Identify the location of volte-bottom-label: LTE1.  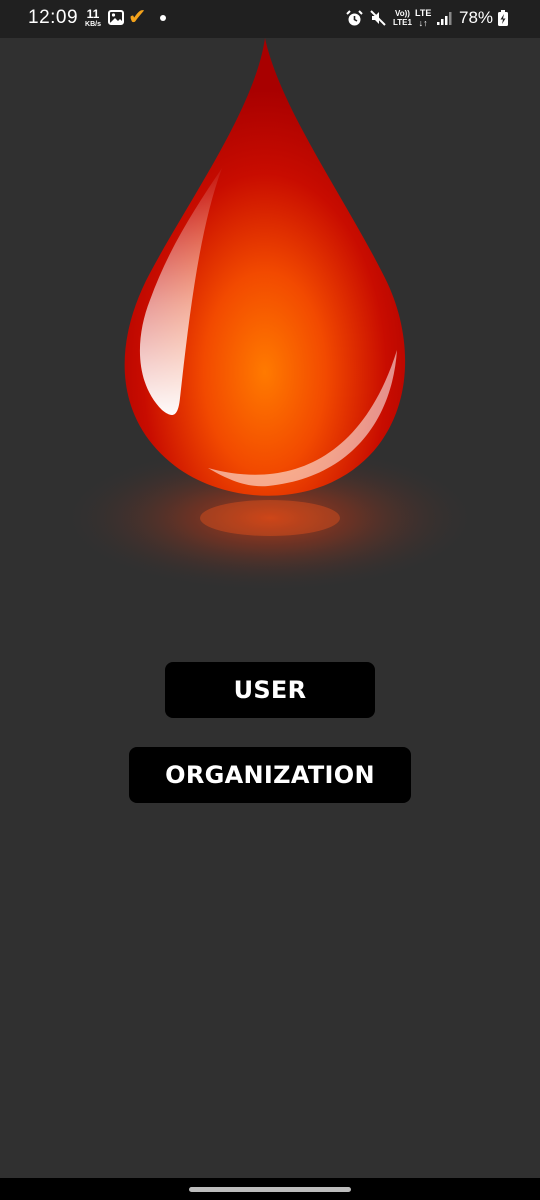
(402, 22).